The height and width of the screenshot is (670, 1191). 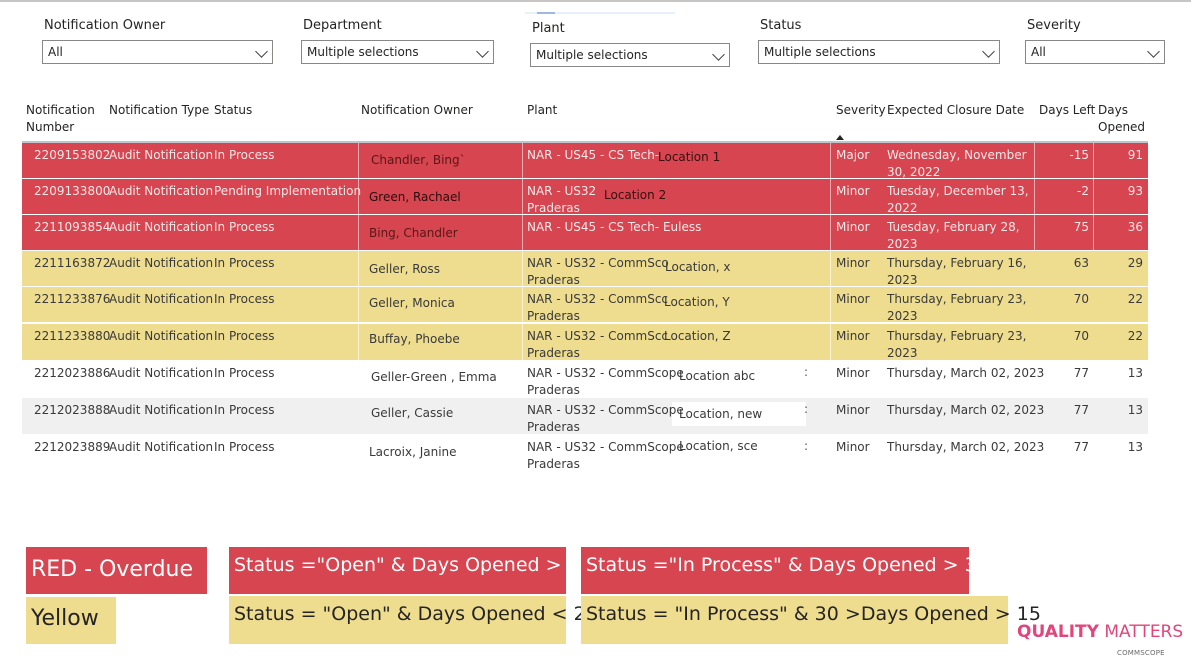 What do you see at coordinates (598, 299) in the screenshot?
I see `plant-line: NAR - US32 - CommScc` at bounding box center [598, 299].